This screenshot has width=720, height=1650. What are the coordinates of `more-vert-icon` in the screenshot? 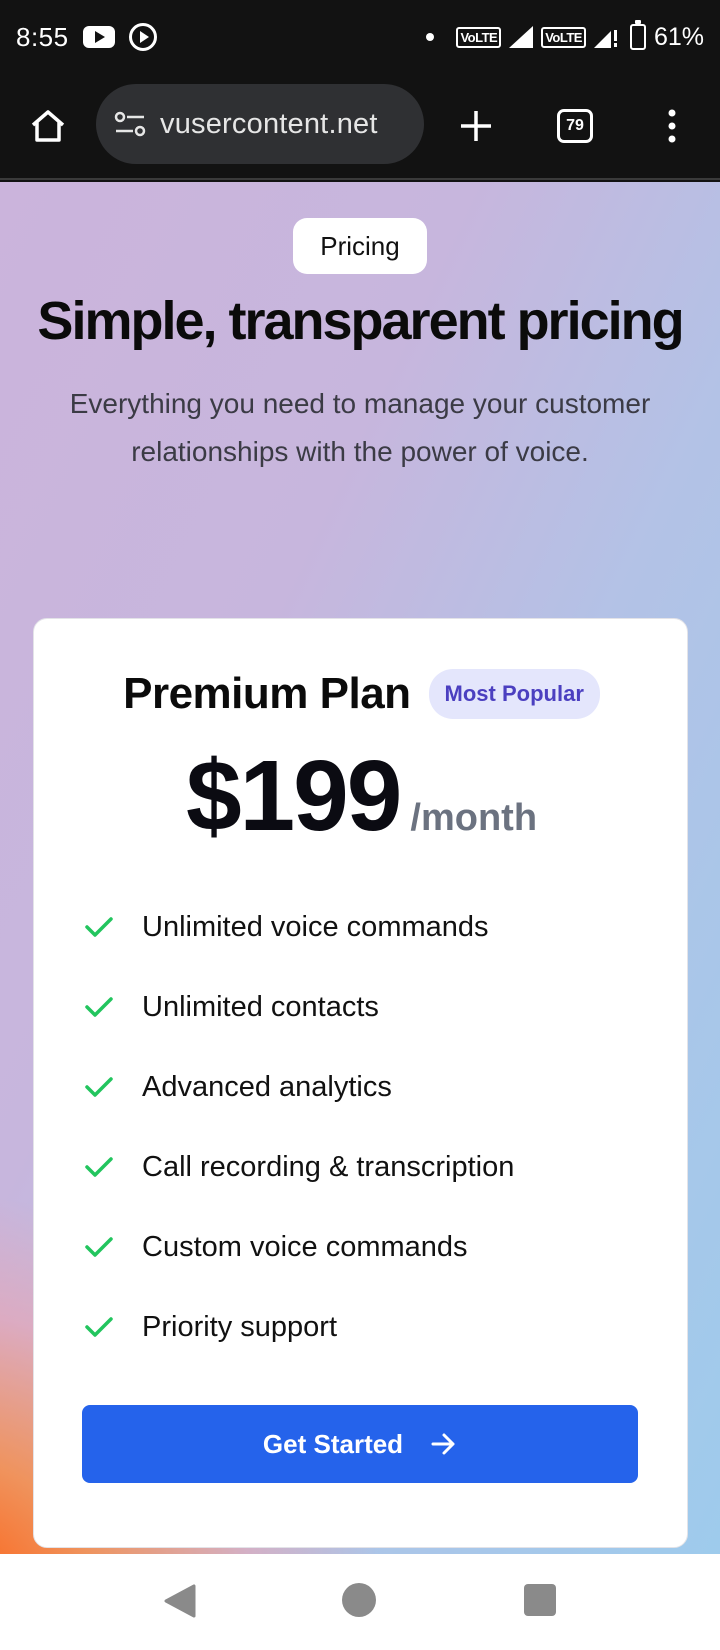 It's located at (672, 126).